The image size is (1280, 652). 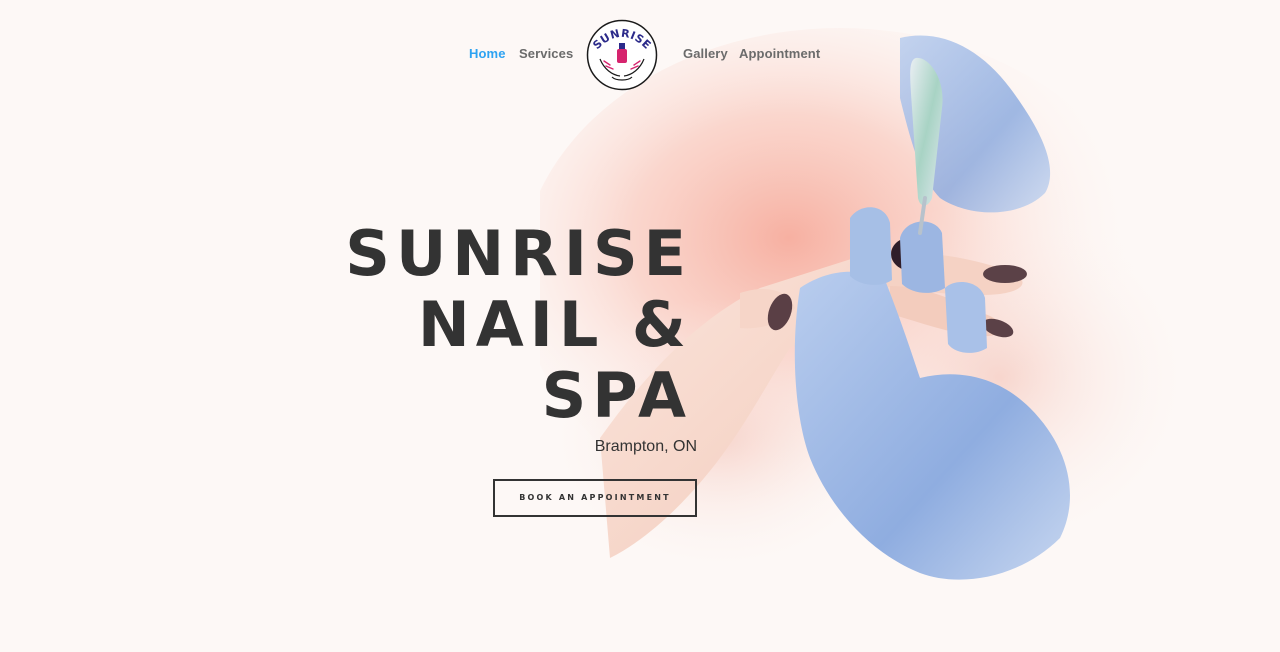 What do you see at coordinates (554, 324) in the screenshot?
I see `hero-title-line: NAIL &` at bounding box center [554, 324].